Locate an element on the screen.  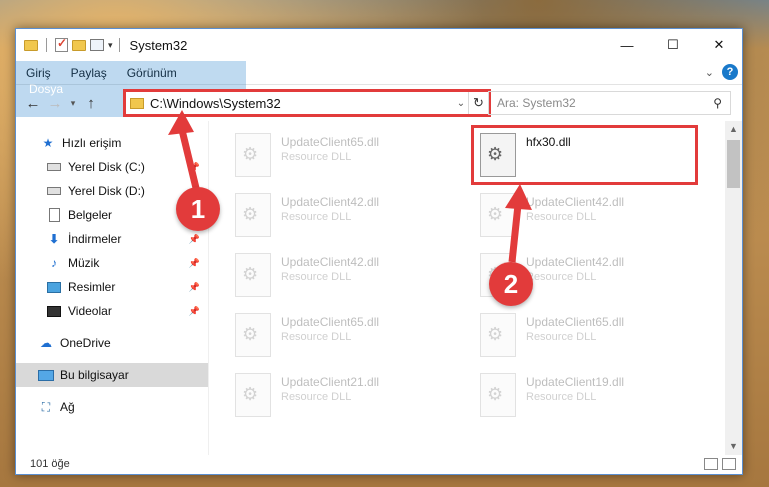
window-title: System32 is located at coordinates (158, 45).